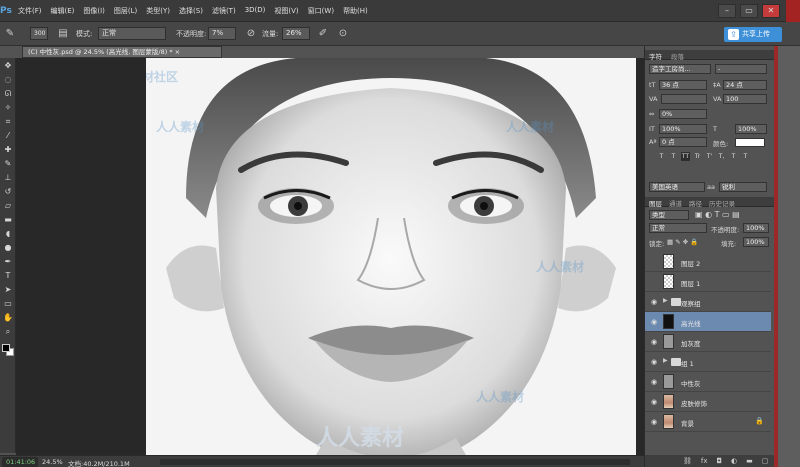 The height and width of the screenshot is (467, 800). I want to click on hand-tool-icon: ✋, so click(8, 318).